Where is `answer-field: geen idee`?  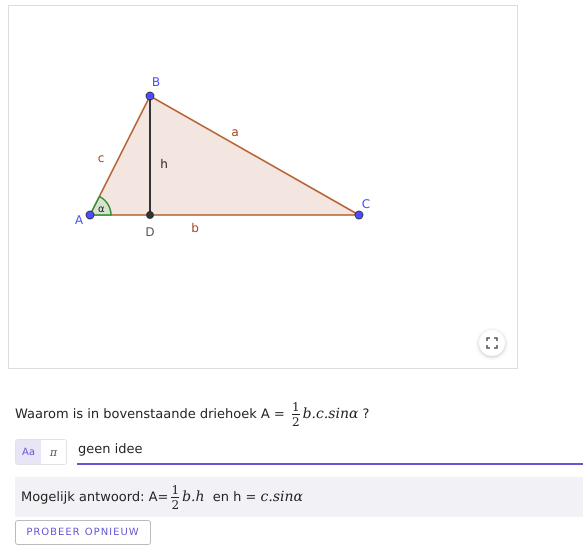
answer-field: geen idee is located at coordinates (330, 452).